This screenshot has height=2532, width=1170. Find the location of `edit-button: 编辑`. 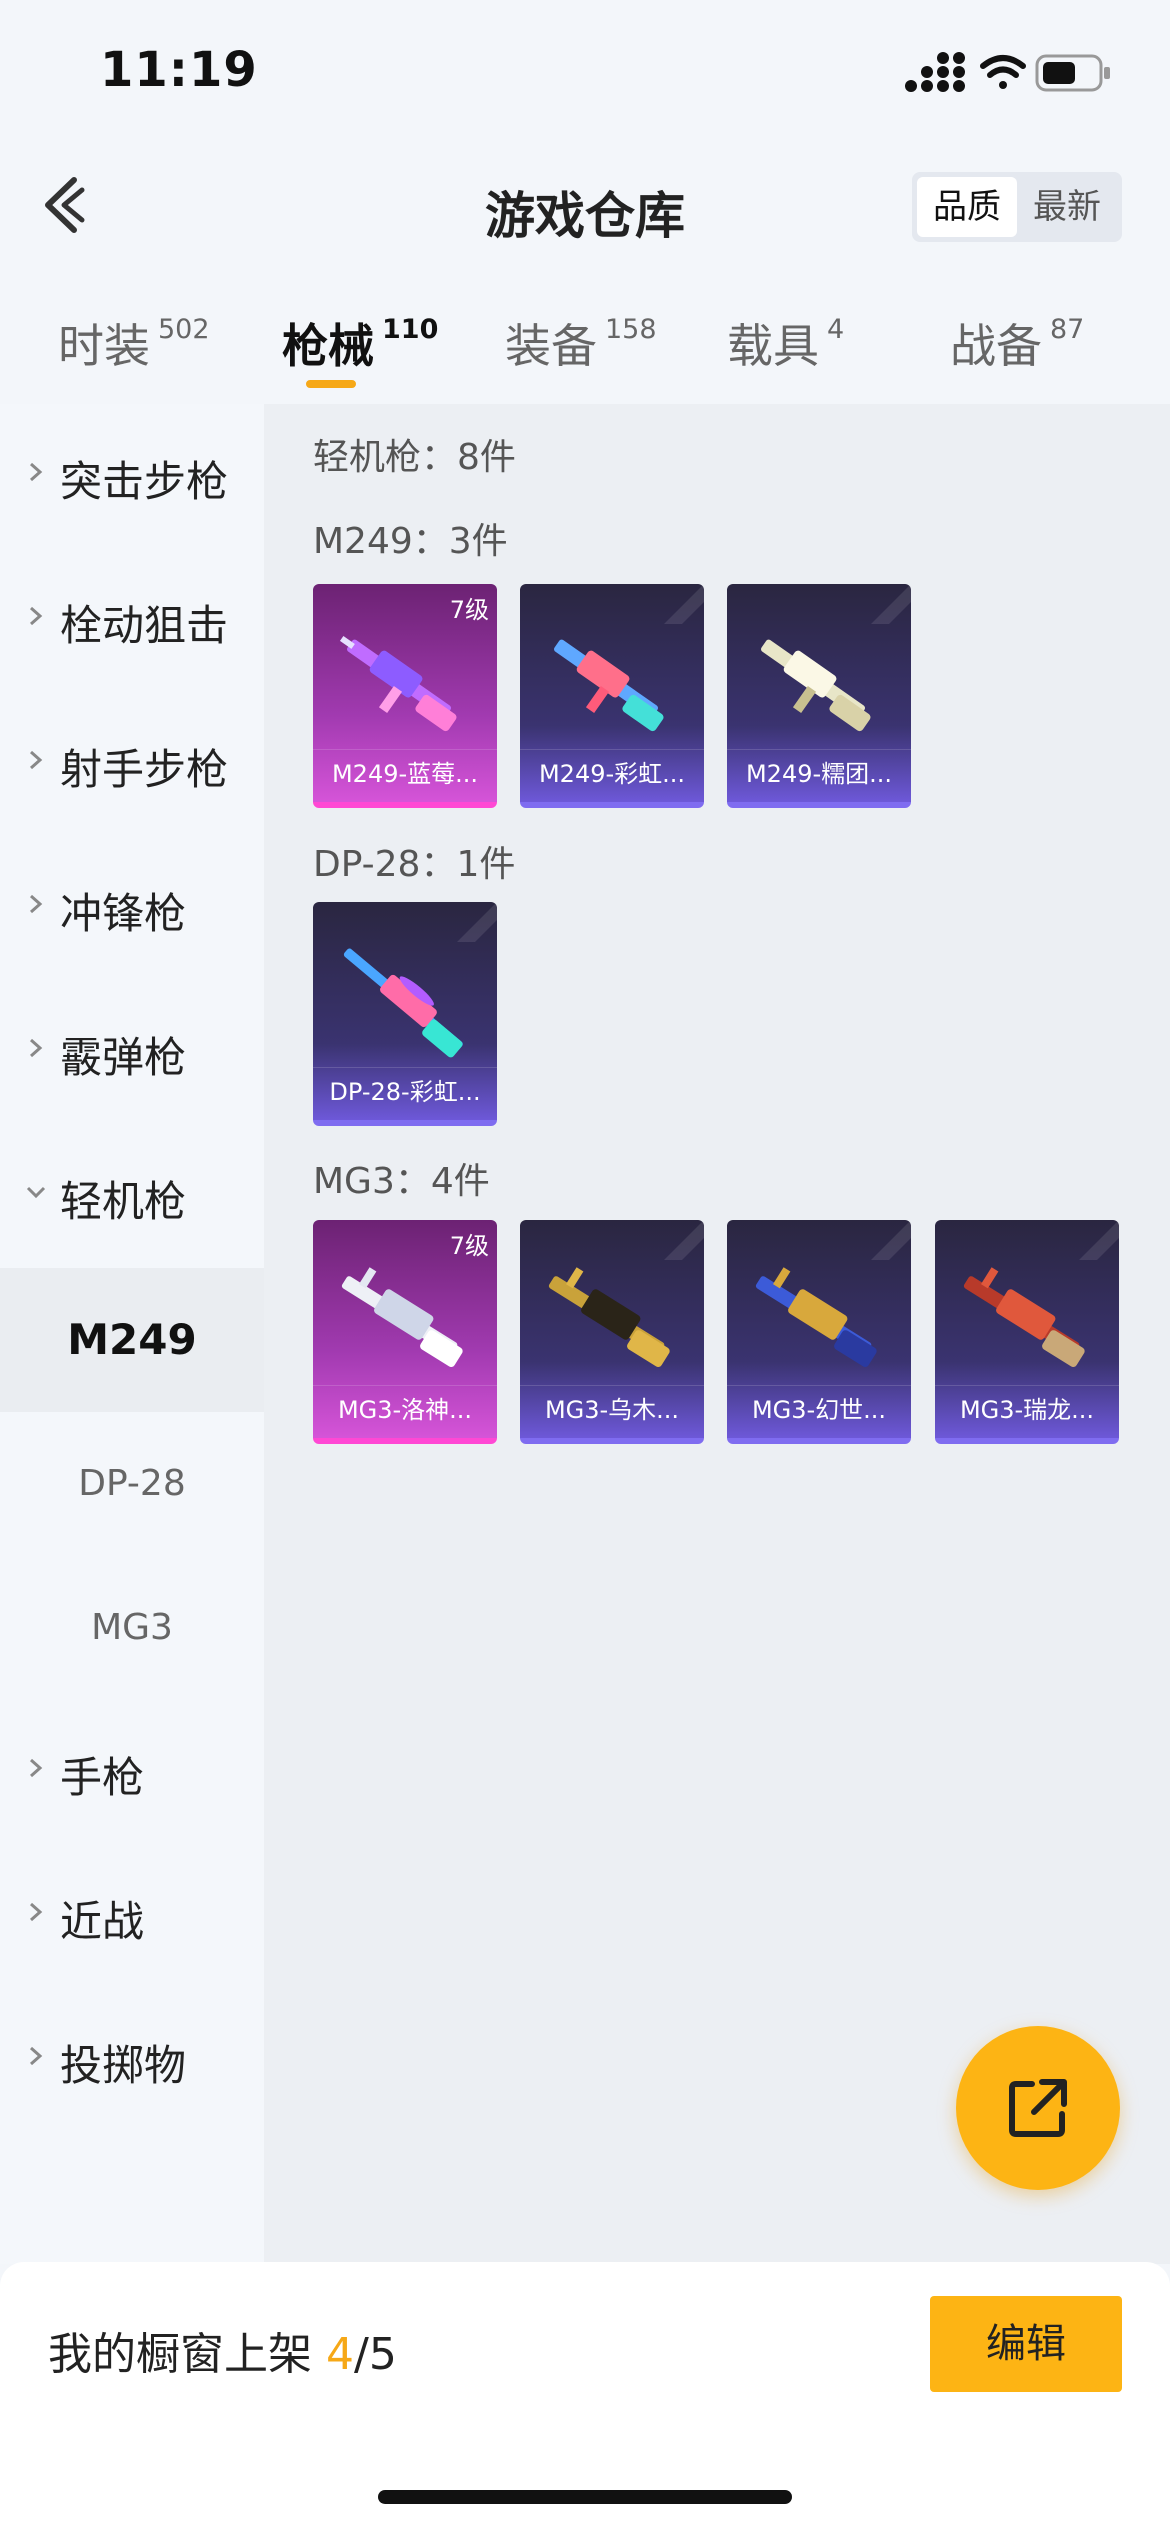

edit-button: 编辑 is located at coordinates (1026, 2344).